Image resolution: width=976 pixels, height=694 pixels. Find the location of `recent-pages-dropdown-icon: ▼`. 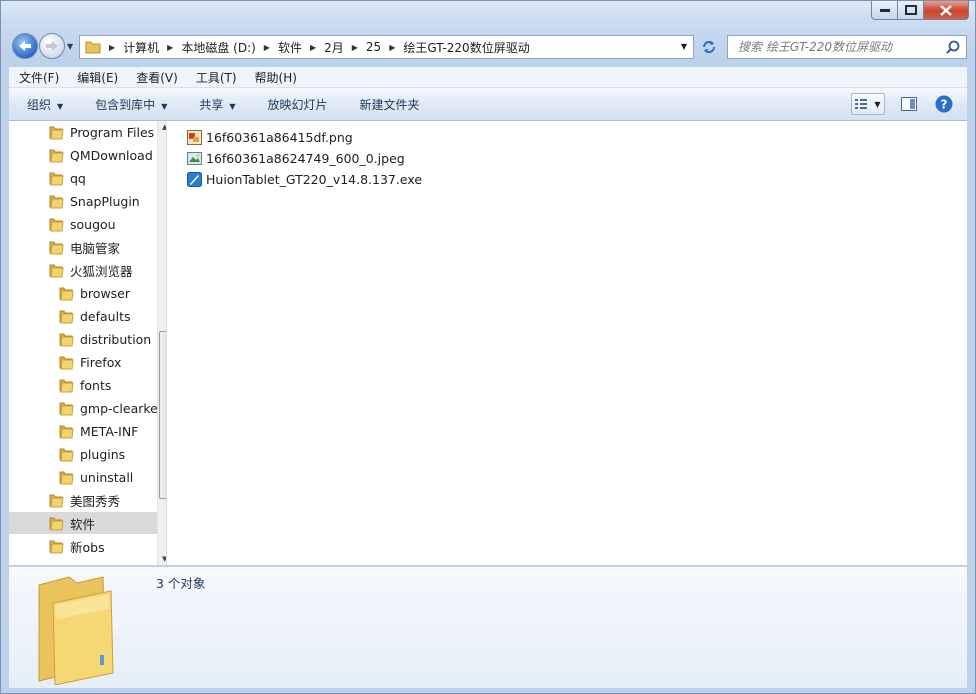

recent-pages-dropdown-icon: ▼ is located at coordinates (70, 46).